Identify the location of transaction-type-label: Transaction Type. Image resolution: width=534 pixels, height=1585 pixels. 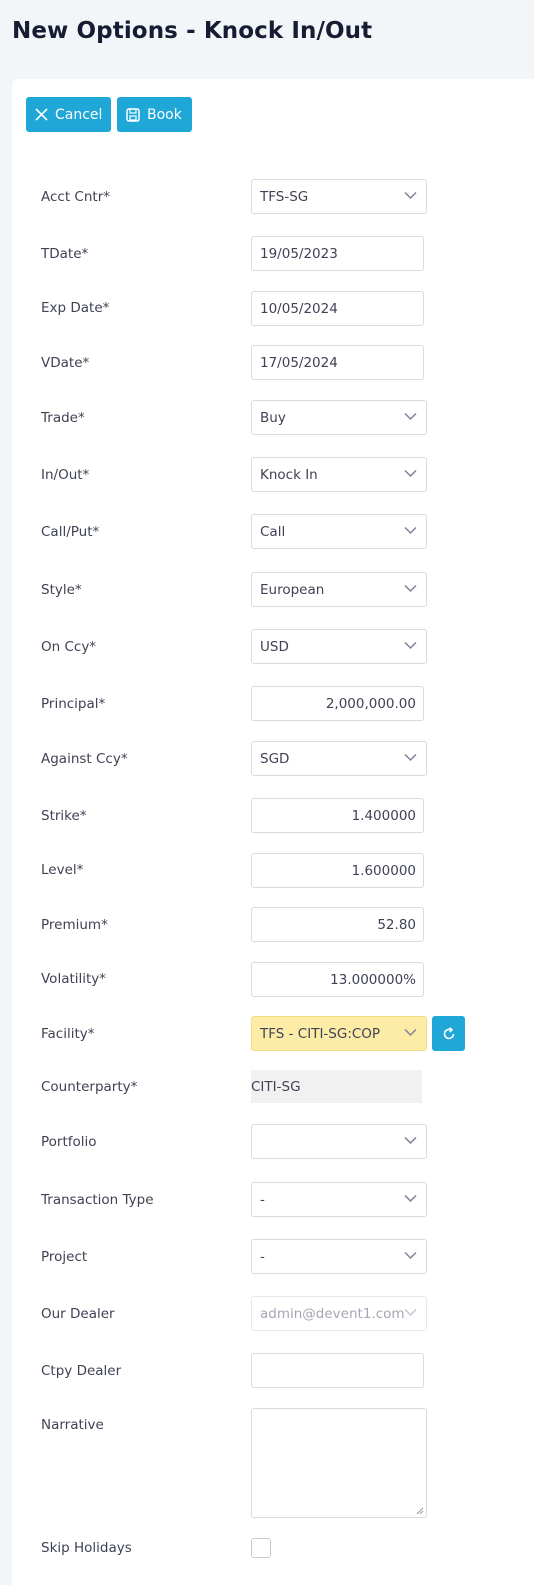
(97, 1200).